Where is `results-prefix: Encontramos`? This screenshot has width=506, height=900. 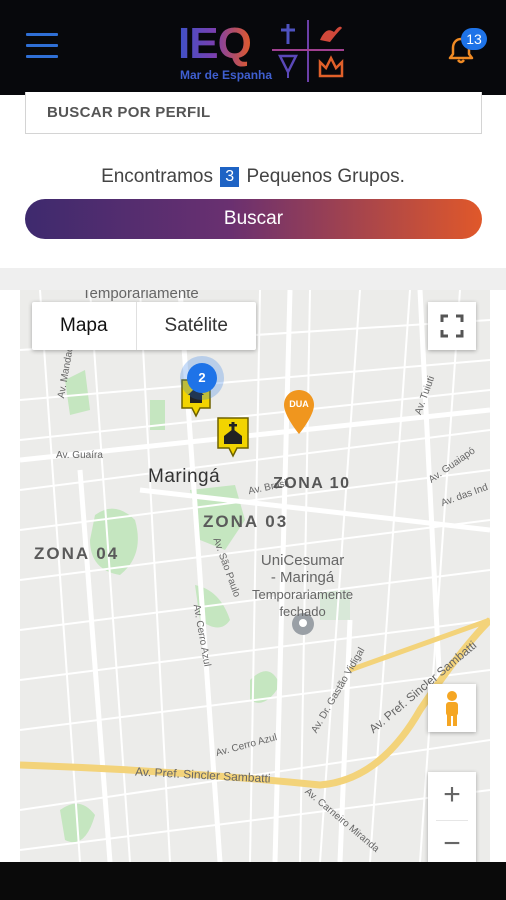
results-prefix: Encontramos is located at coordinates (157, 176).